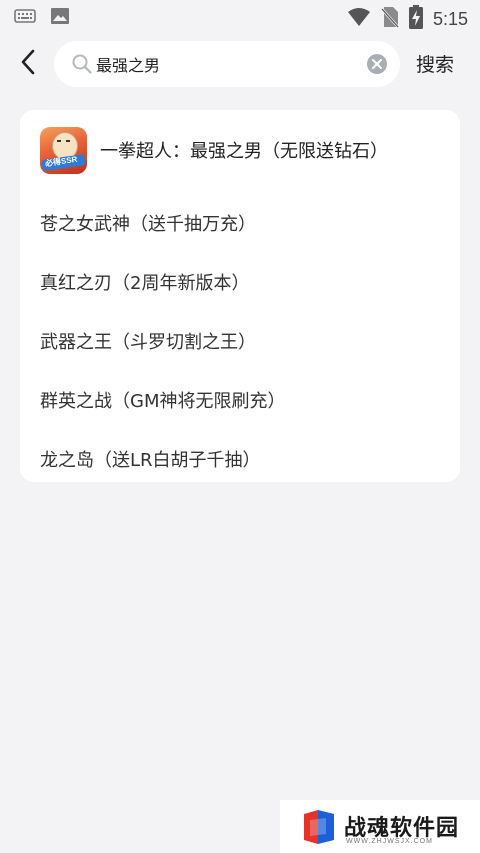 Image resolution: width=480 pixels, height=853 pixels. I want to click on chevron-left-icon, so click(28, 64).